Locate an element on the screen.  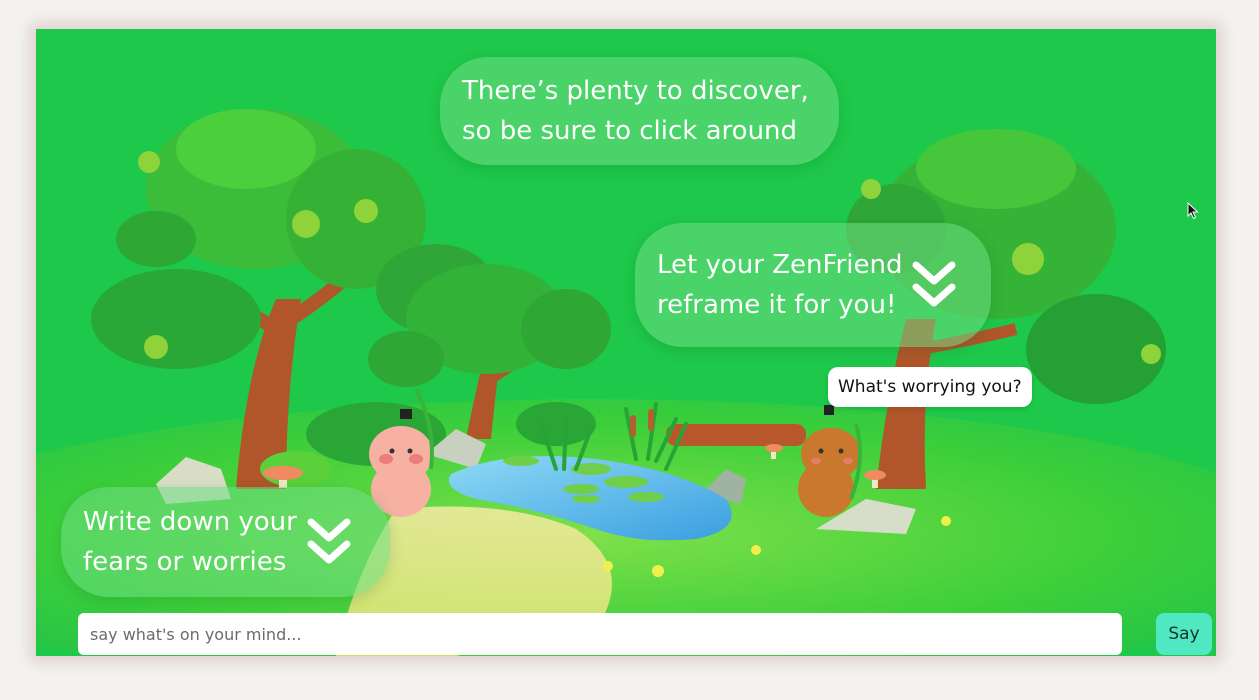
bush is located at coordinates (556, 424).